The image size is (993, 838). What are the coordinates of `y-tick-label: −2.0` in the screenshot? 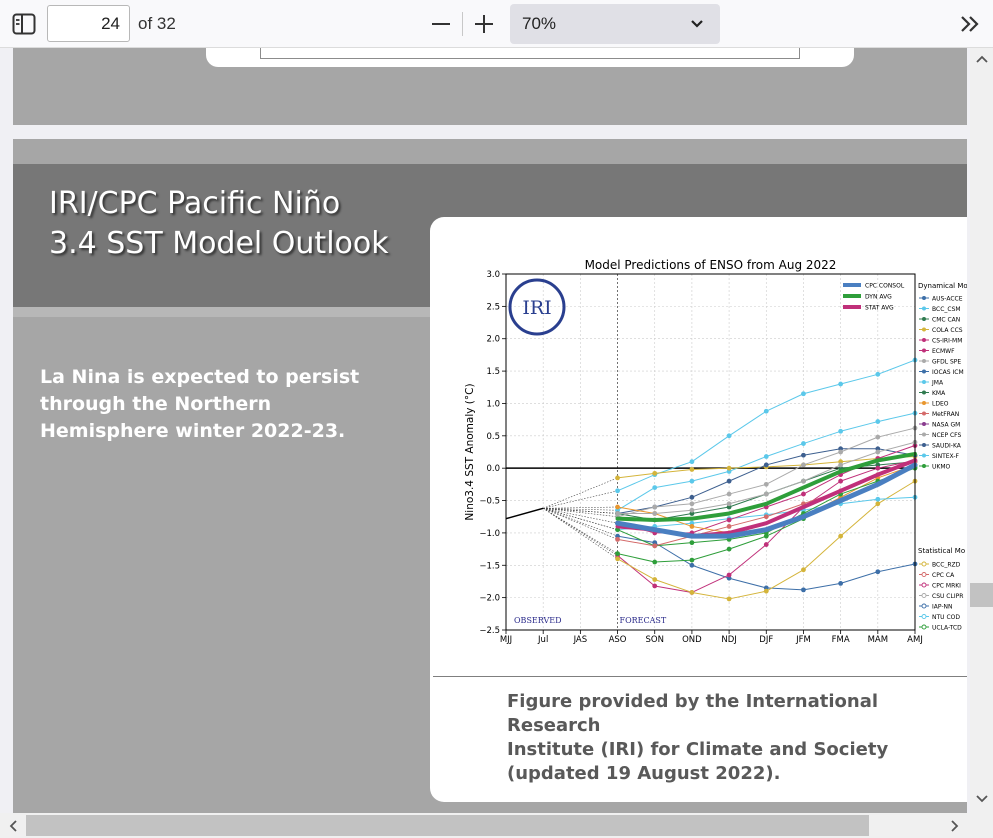 It's located at (489, 599).